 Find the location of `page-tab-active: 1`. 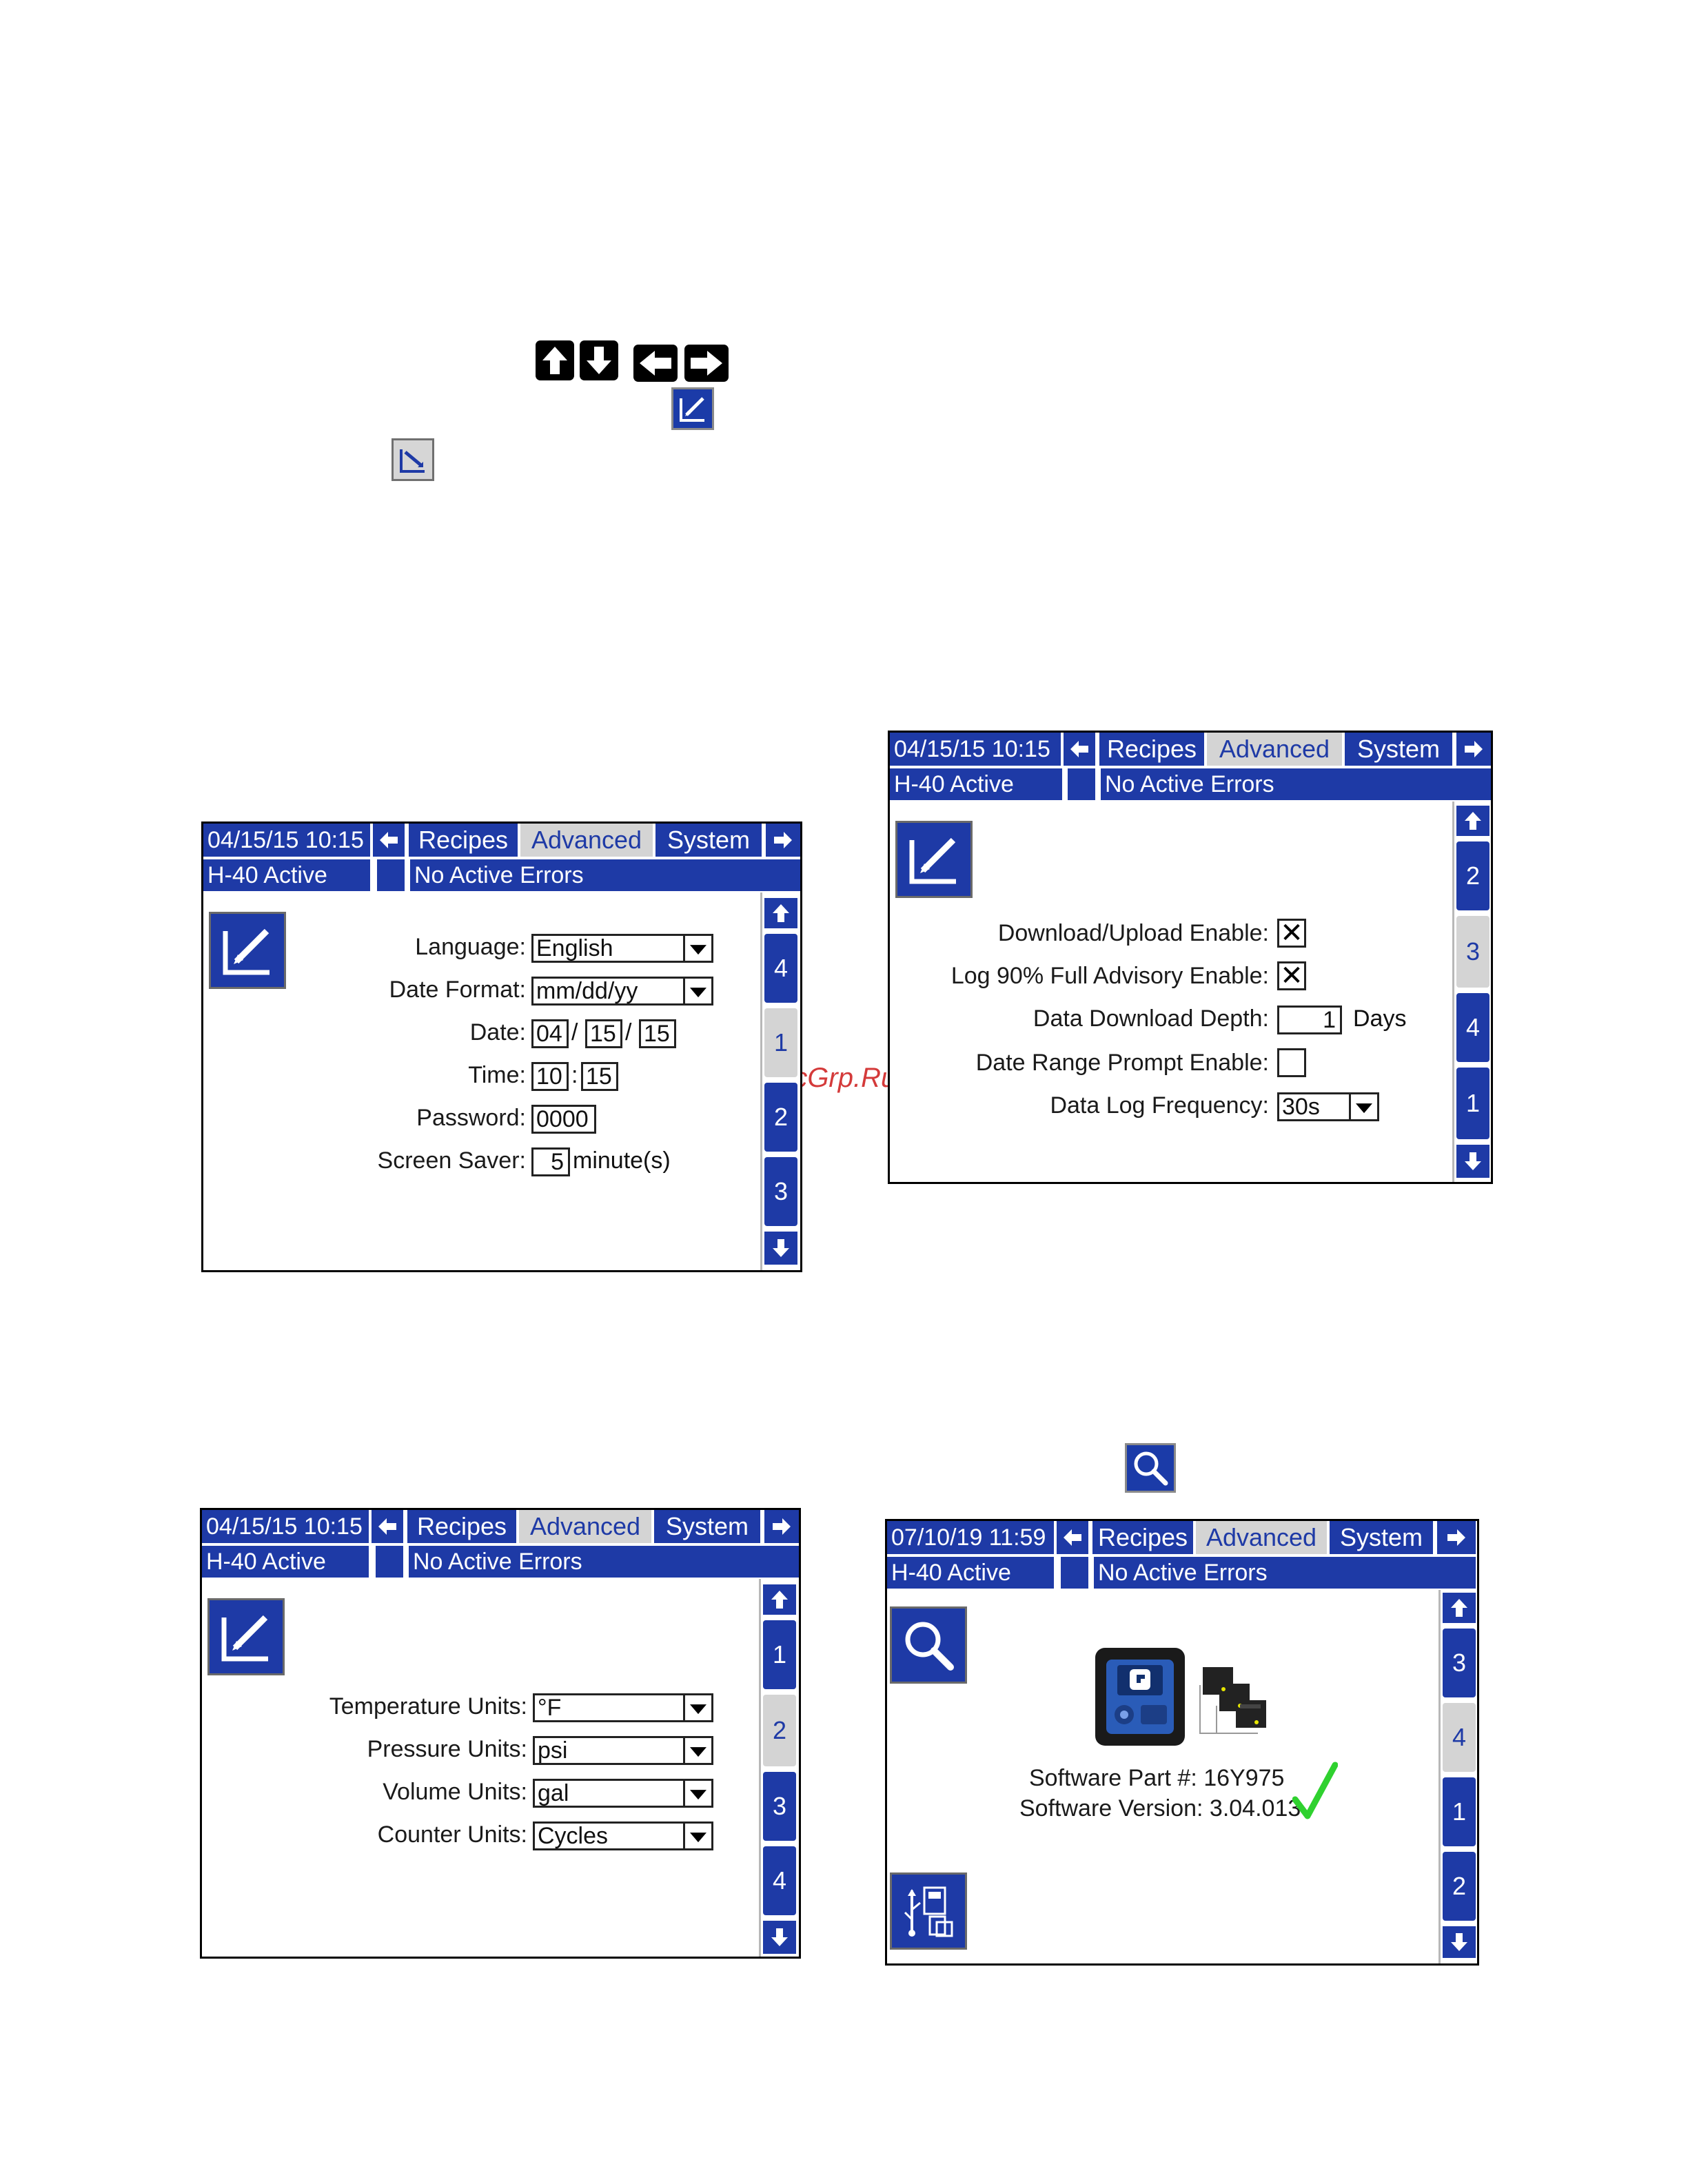

page-tab-active: 1 is located at coordinates (780, 1042).